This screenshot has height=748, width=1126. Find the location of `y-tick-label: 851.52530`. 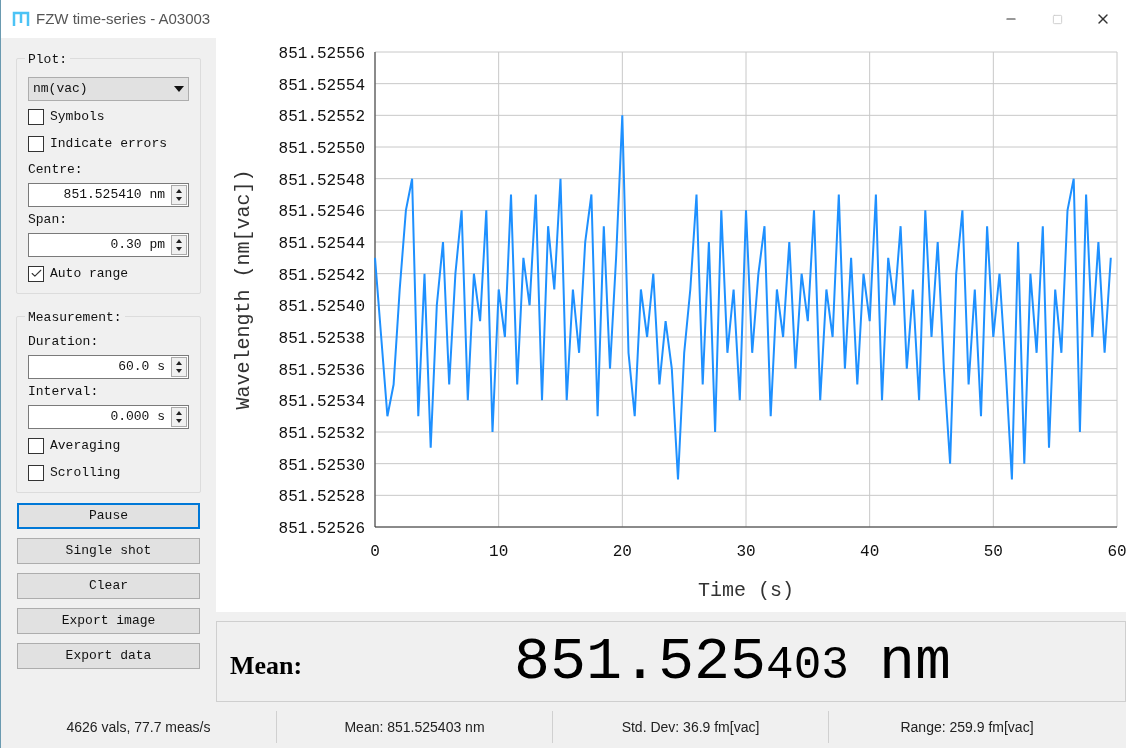

y-tick-label: 851.52530 is located at coordinates (321, 465).